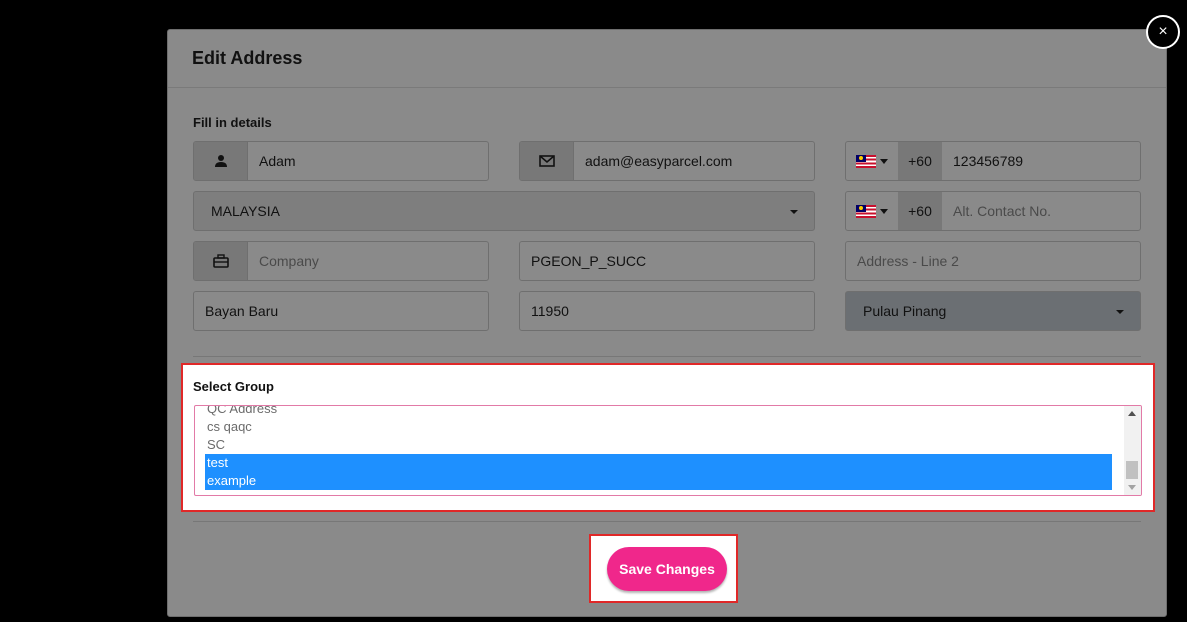 The image size is (1187, 622). Describe the element at coordinates (667, 311) in the screenshot. I see `postcode-field: 11950` at that location.